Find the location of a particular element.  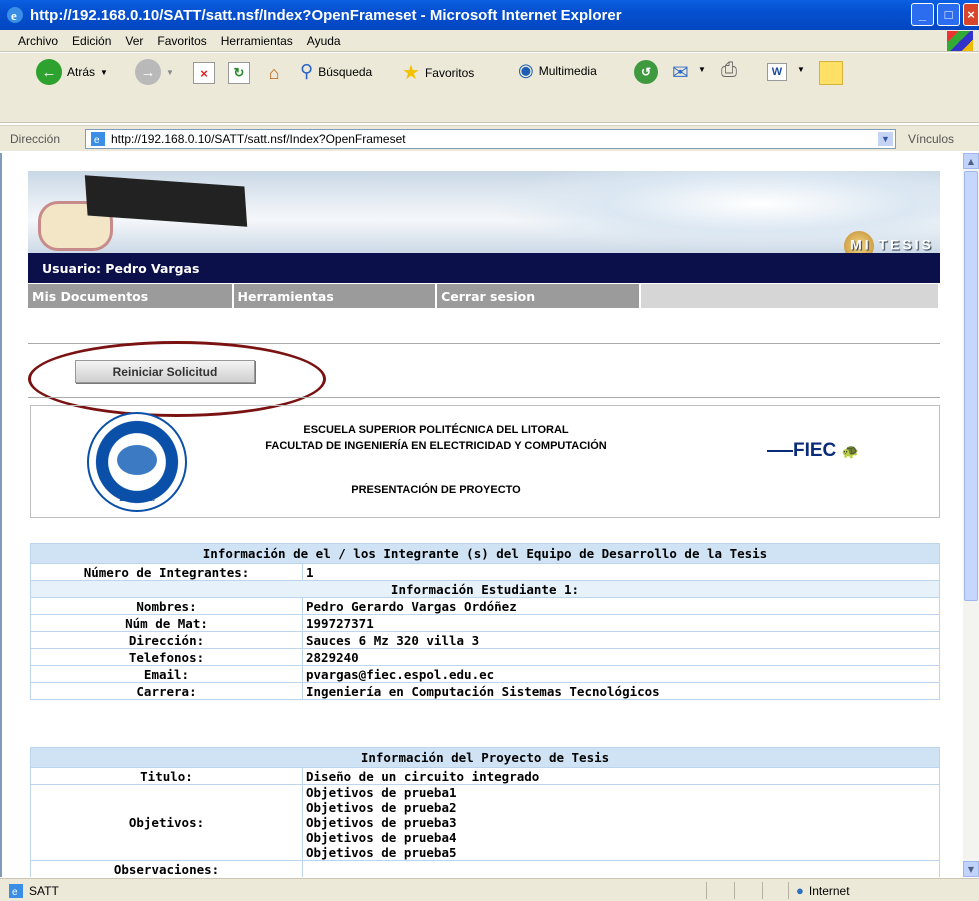

row-value: pvargas@fiec.espol.edu.ec is located at coordinates (621, 674).